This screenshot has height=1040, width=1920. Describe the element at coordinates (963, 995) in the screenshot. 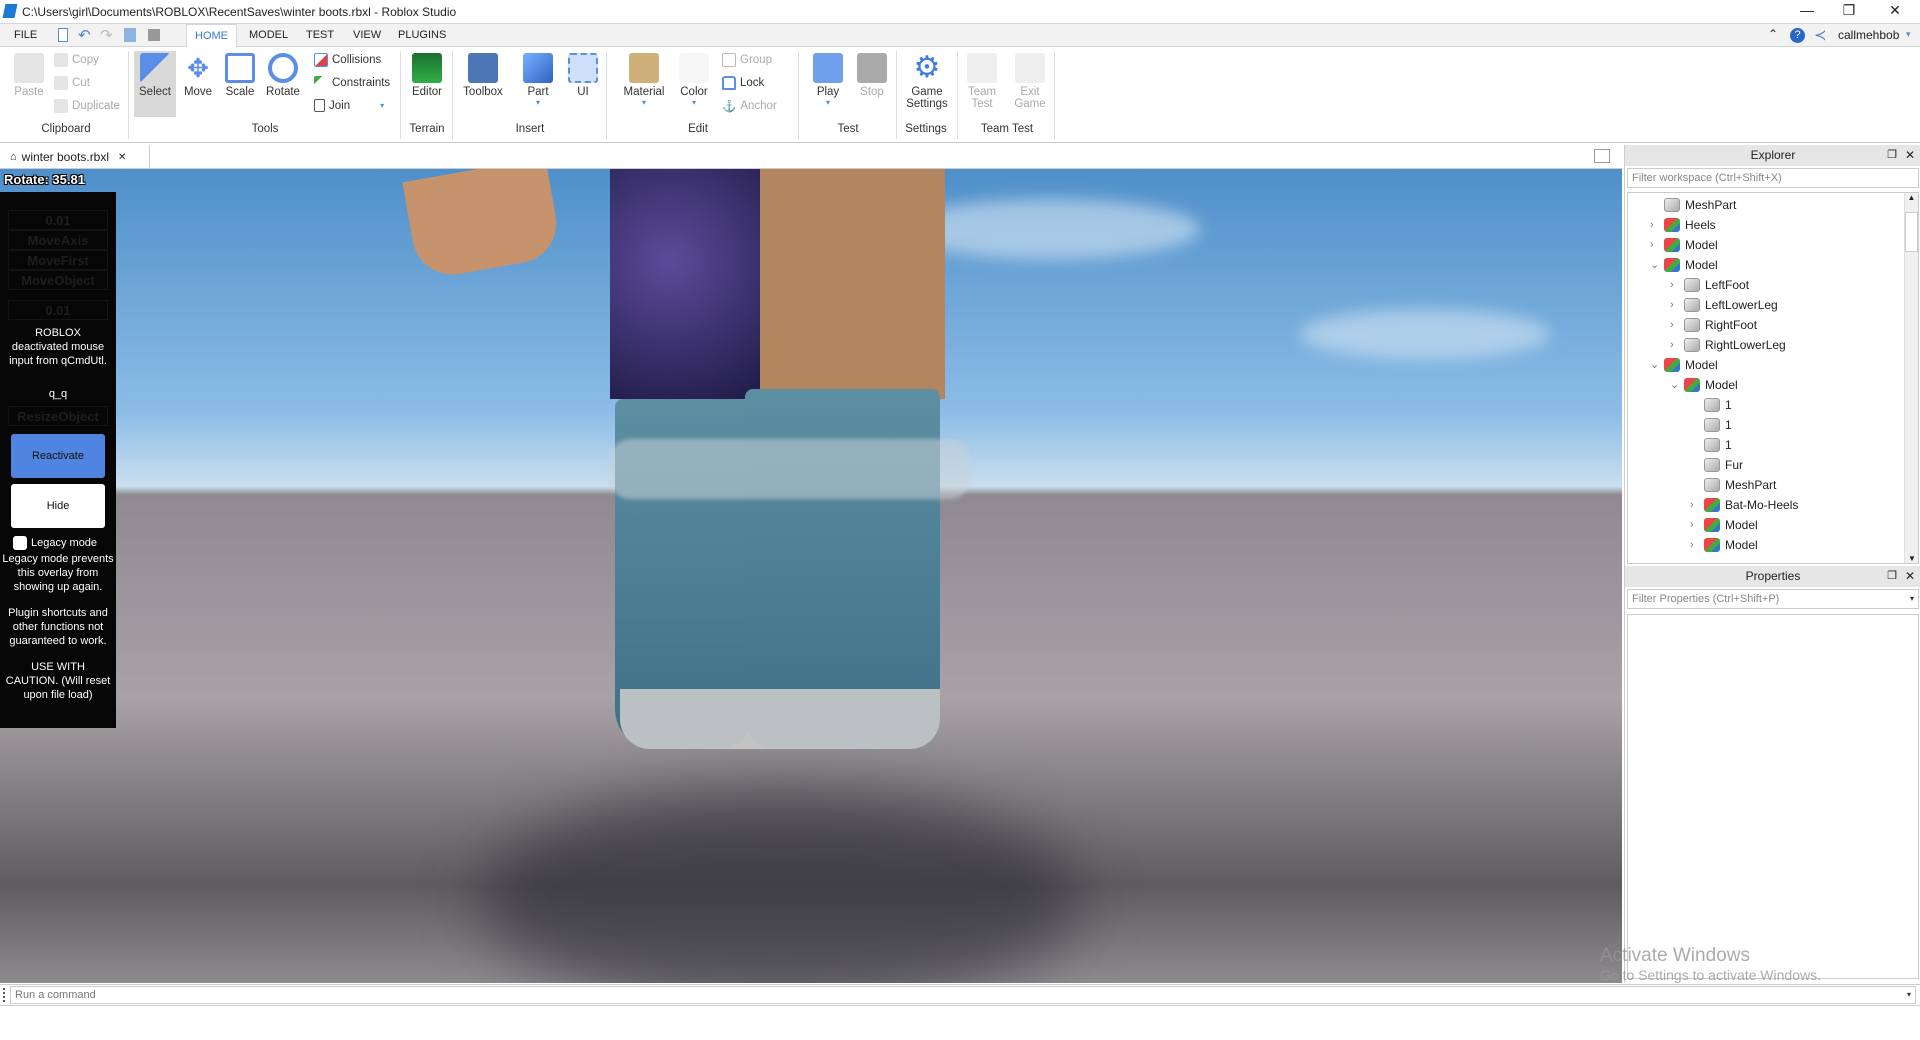

I see `command-input: Run a command ▾` at that location.